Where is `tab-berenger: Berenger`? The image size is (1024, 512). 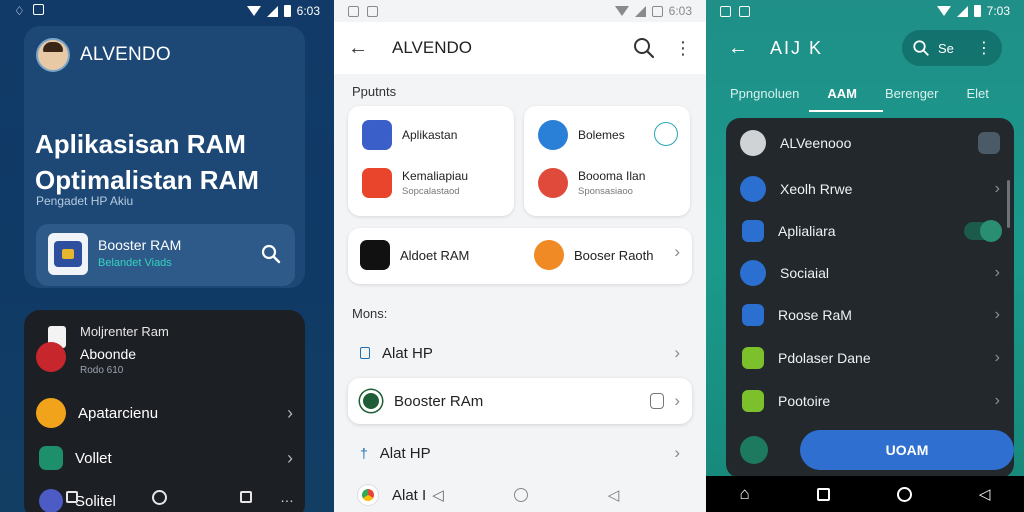
tab-berenger: Berenger is located at coordinates (911, 97).